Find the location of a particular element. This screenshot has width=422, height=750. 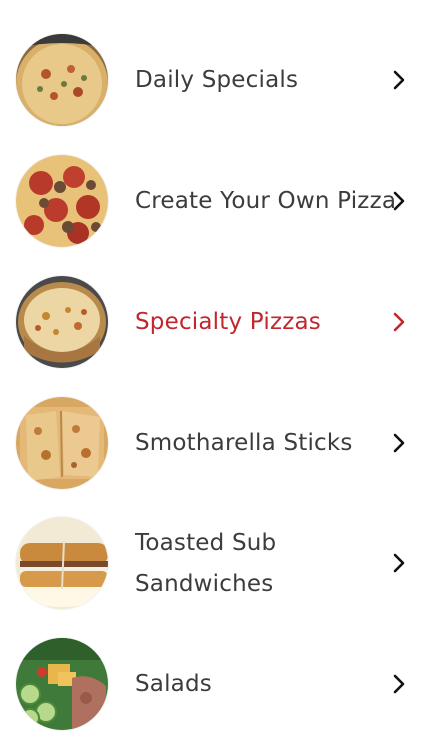

pepperoni-sausage-pizza-photo-icon is located at coordinates (62, 201).